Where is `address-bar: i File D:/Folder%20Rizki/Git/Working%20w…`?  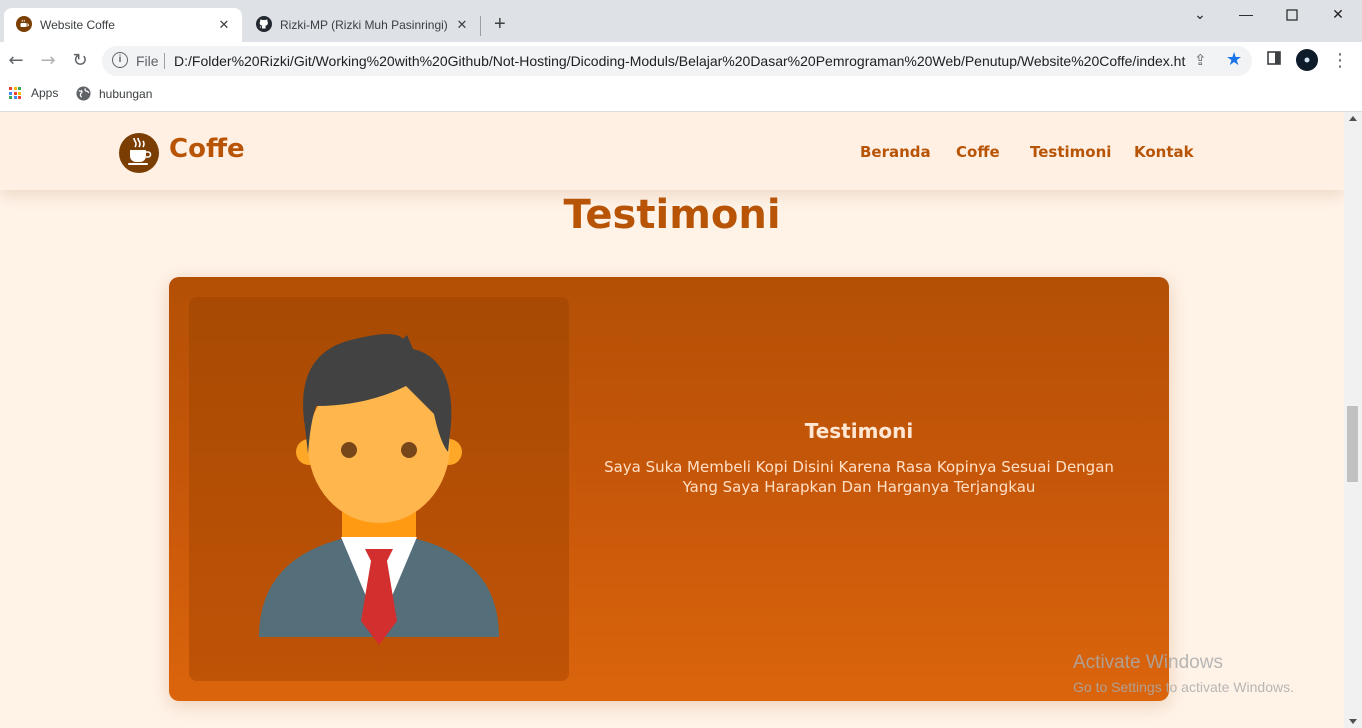
address-bar: i File D:/Folder%20Rizki/Git/Working%20w… is located at coordinates (677, 61).